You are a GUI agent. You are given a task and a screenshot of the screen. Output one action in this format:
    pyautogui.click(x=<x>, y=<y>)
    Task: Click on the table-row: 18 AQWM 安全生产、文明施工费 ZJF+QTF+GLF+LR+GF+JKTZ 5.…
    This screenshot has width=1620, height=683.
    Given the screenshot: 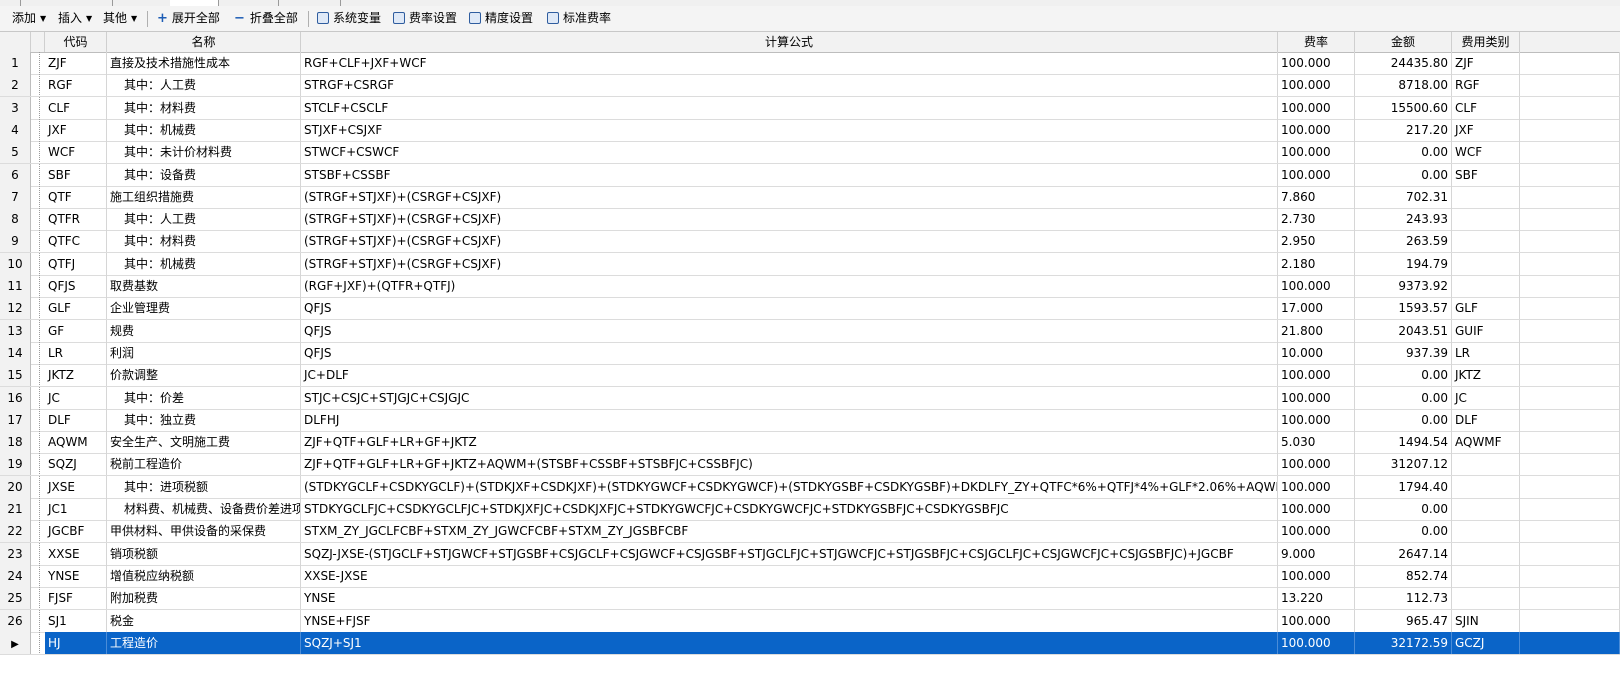 What is the action you would take?
    pyautogui.click(x=810, y=443)
    